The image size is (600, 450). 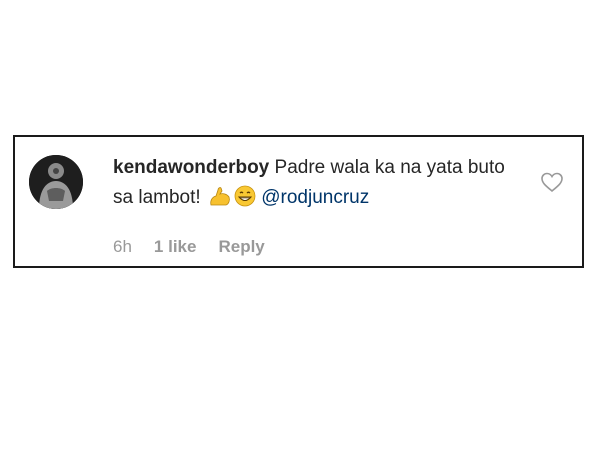 I want to click on avatar, so click(x=56, y=182).